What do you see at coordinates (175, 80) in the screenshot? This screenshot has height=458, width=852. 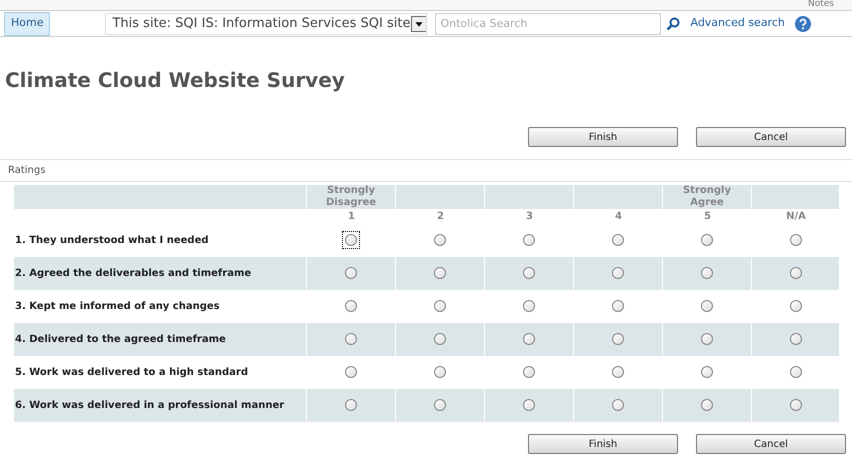 I see `page-title: Climate Cloud Website Survey` at bounding box center [175, 80].